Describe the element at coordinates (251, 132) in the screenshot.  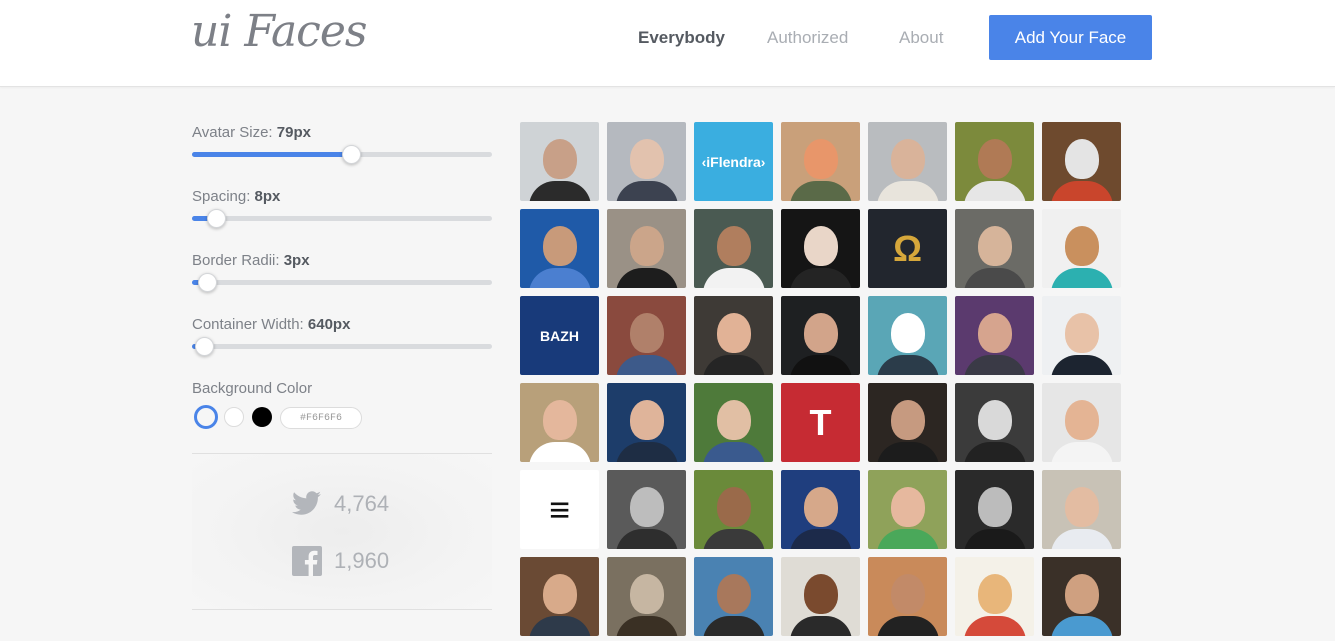
I see `avatar-size-label: Avatar Size: 79px` at that location.